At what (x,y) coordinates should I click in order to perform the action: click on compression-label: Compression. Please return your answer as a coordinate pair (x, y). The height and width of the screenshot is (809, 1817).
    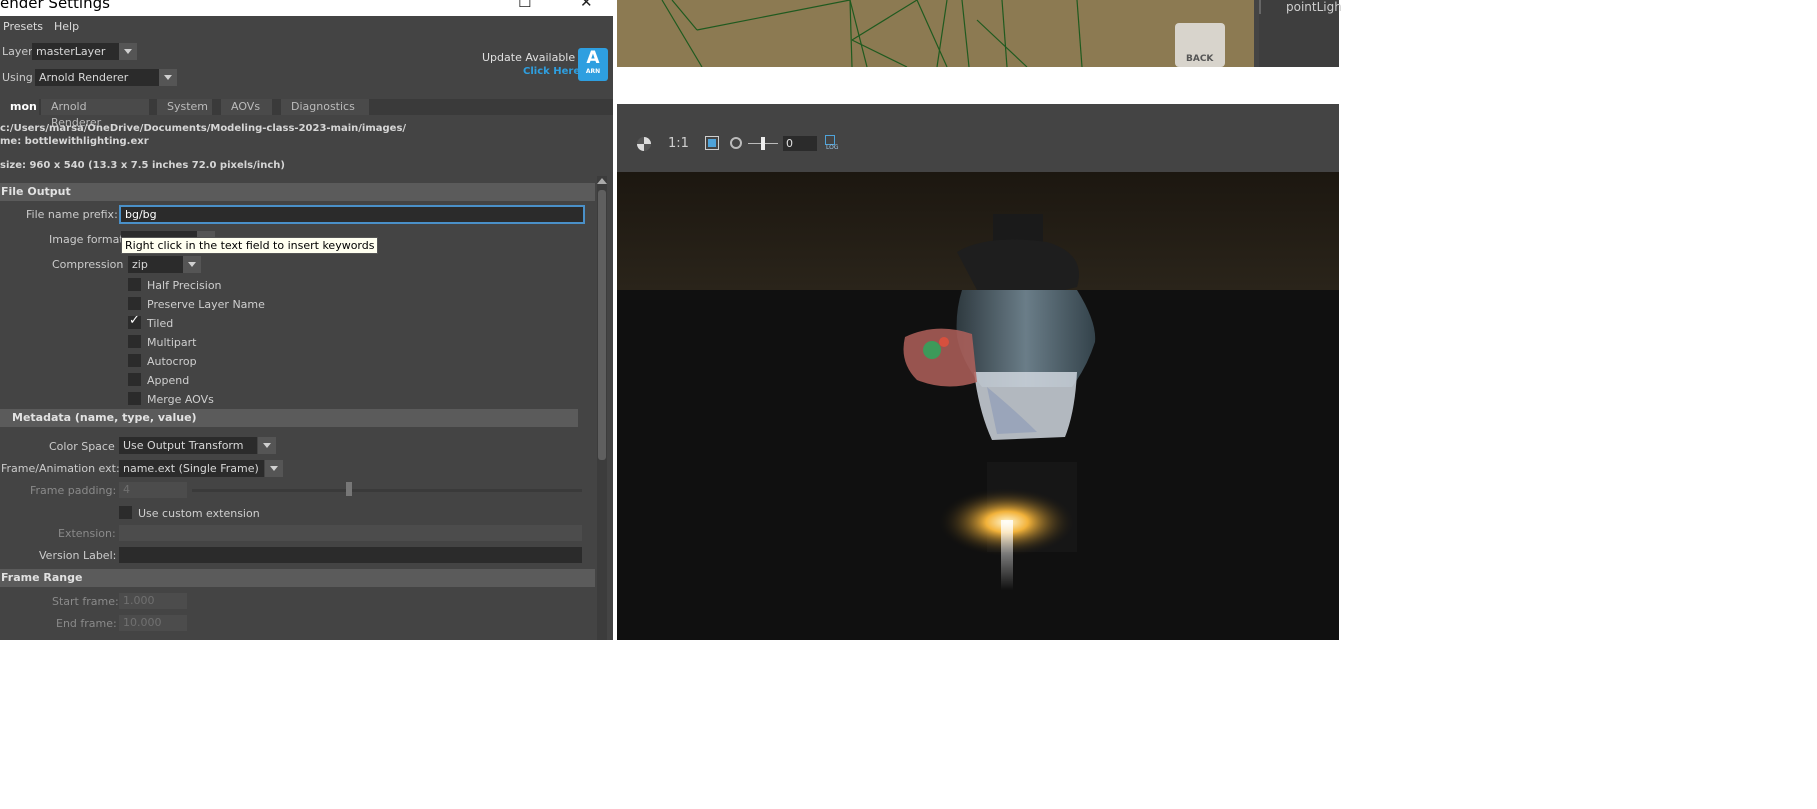
    Looking at the image, I should click on (88, 264).